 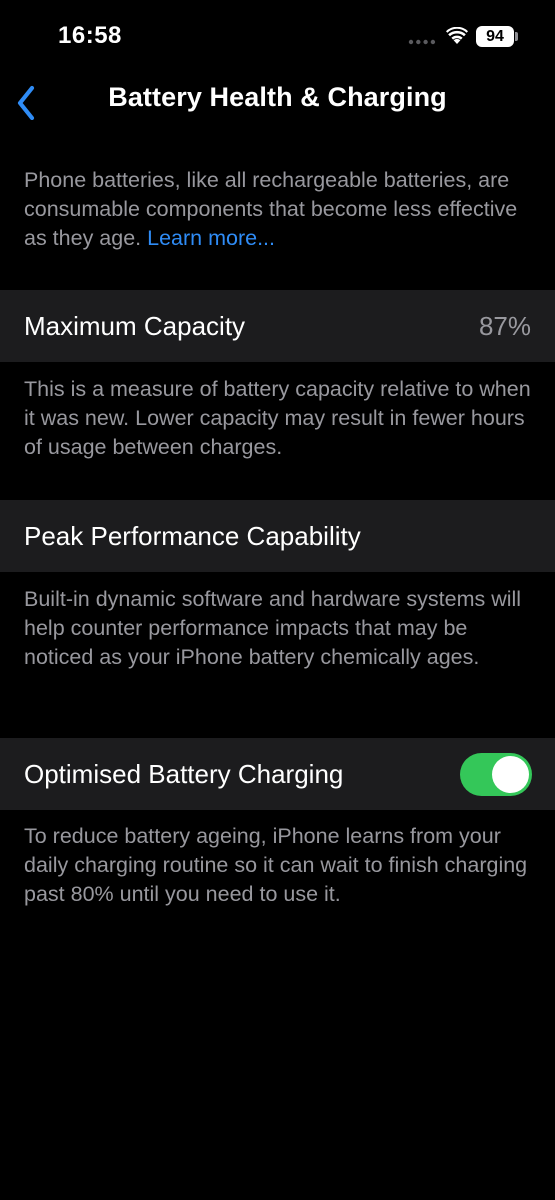 I want to click on maximum-capacity-cell: Maximum Capacity 87%, so click(x=277, y=326).